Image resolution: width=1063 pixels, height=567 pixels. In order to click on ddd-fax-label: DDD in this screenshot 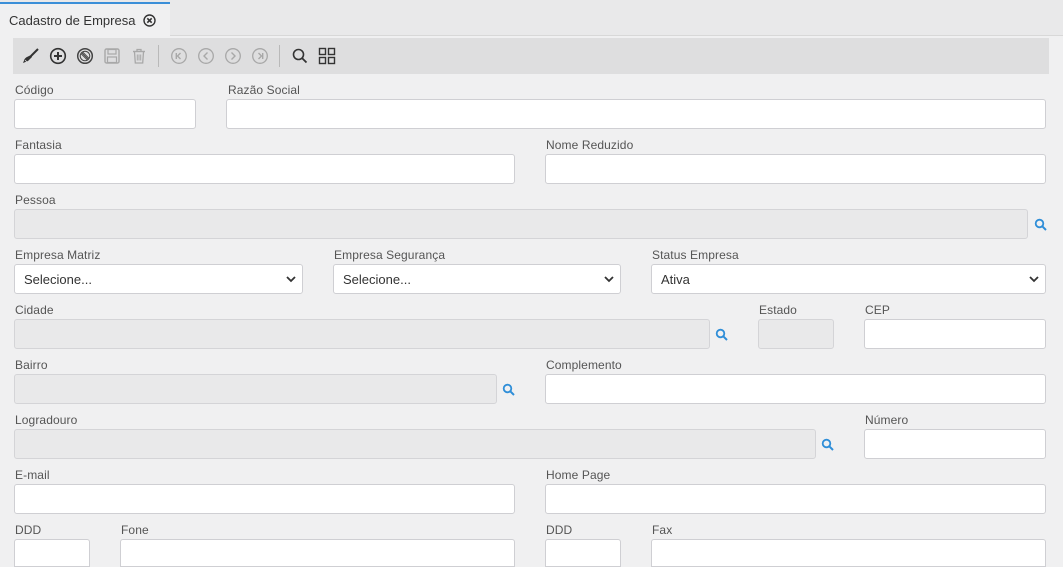, I will do `click(559, 530)`.